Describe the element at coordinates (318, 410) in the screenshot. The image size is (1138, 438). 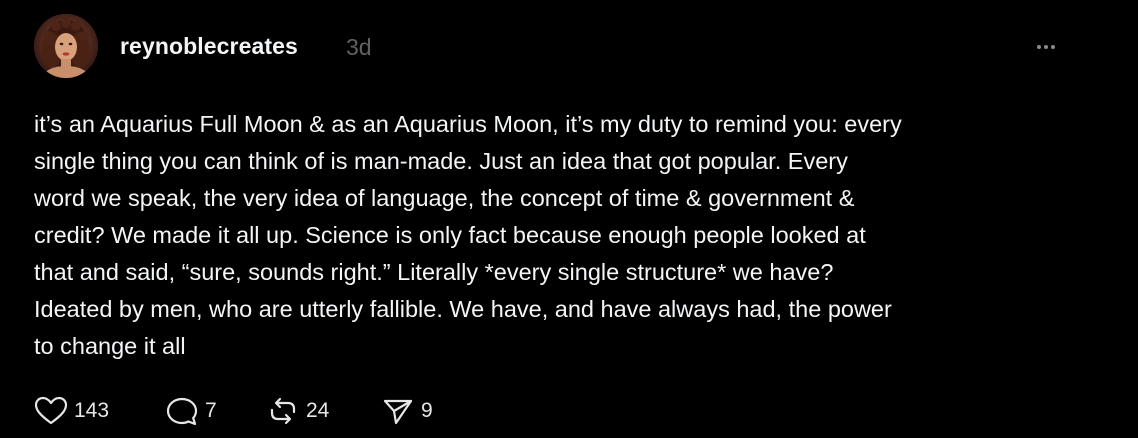
I see `repost-count: 24` at that location.